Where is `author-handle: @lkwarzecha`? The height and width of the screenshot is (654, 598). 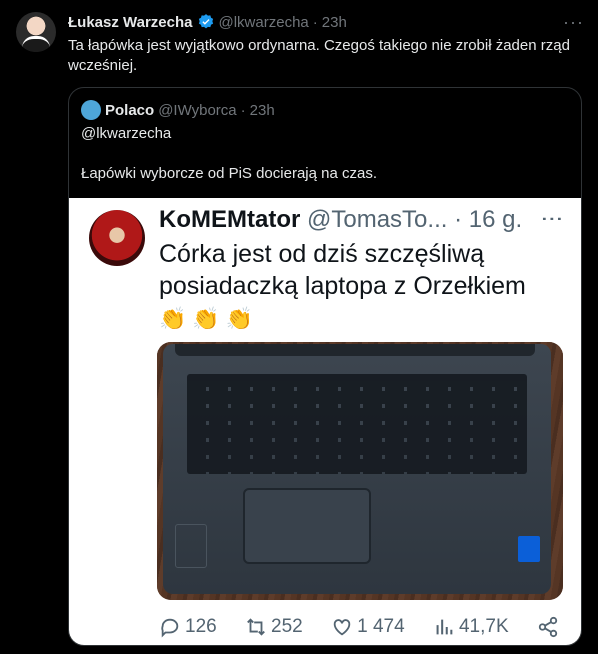
author-handle: @lkwarzecha is located at coordinates (264, 22).